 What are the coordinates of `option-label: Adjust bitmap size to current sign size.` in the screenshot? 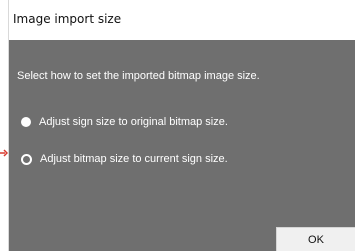 It's located at (134, 159).